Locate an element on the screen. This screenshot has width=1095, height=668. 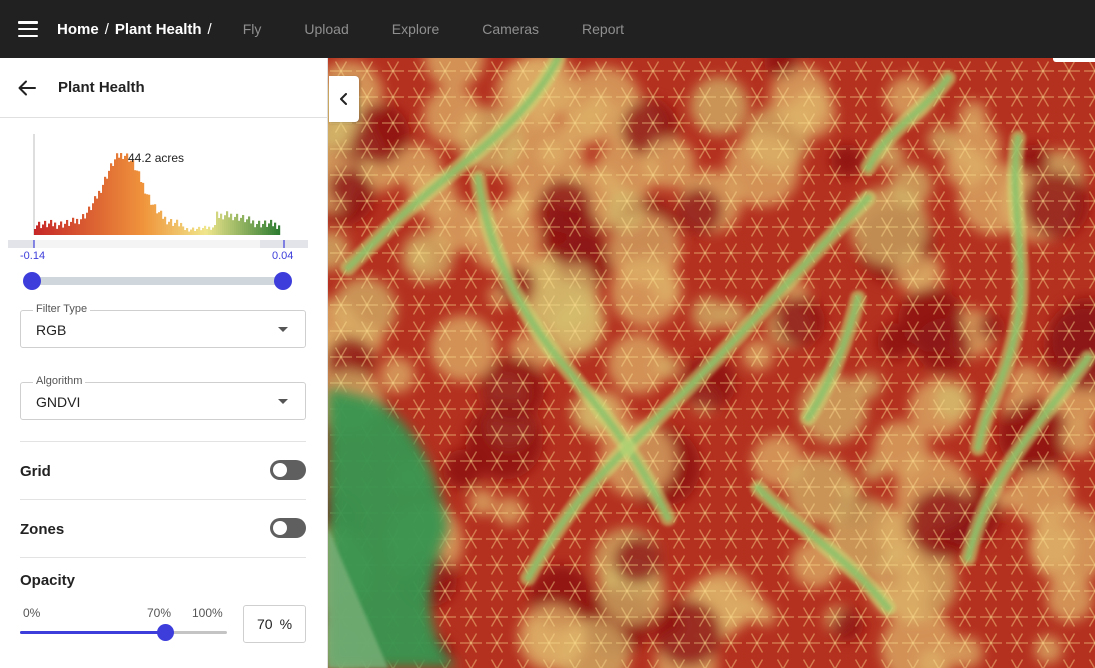
zones-toggle is located at coordinates (288, 528).